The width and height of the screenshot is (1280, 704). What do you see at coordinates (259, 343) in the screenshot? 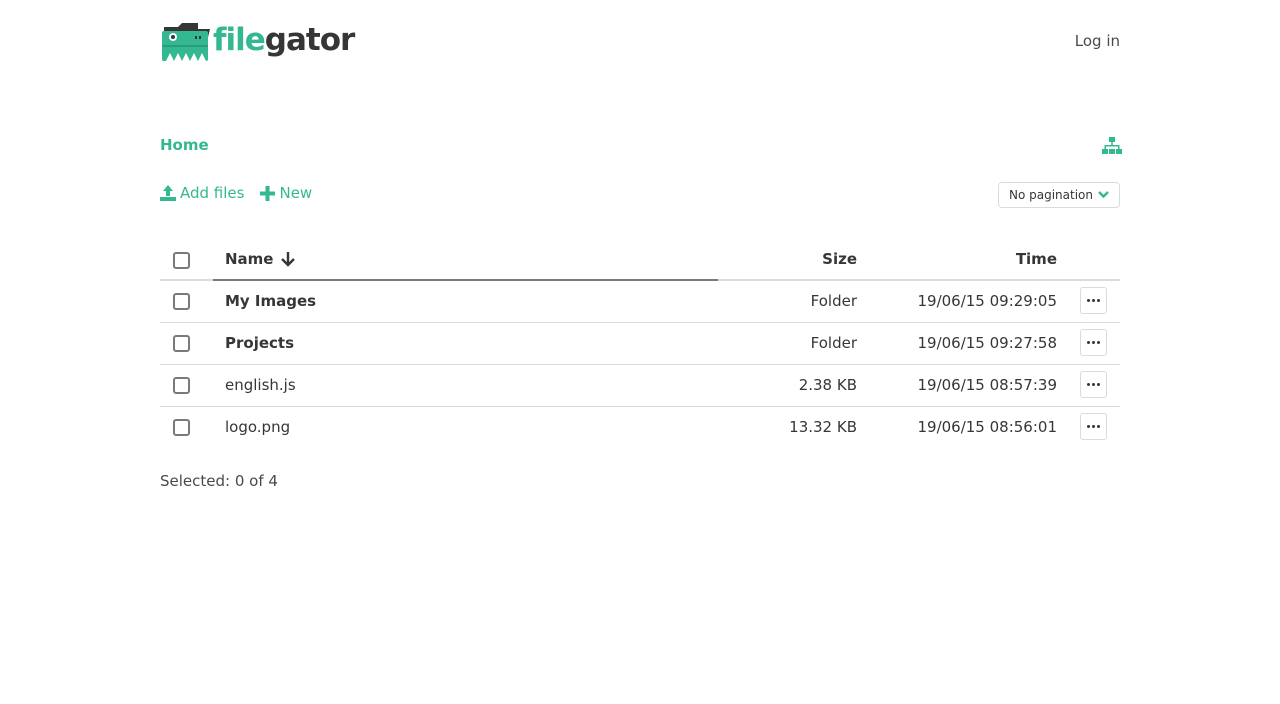
I see `file-name: Projects` at bounding box center [259, 343].